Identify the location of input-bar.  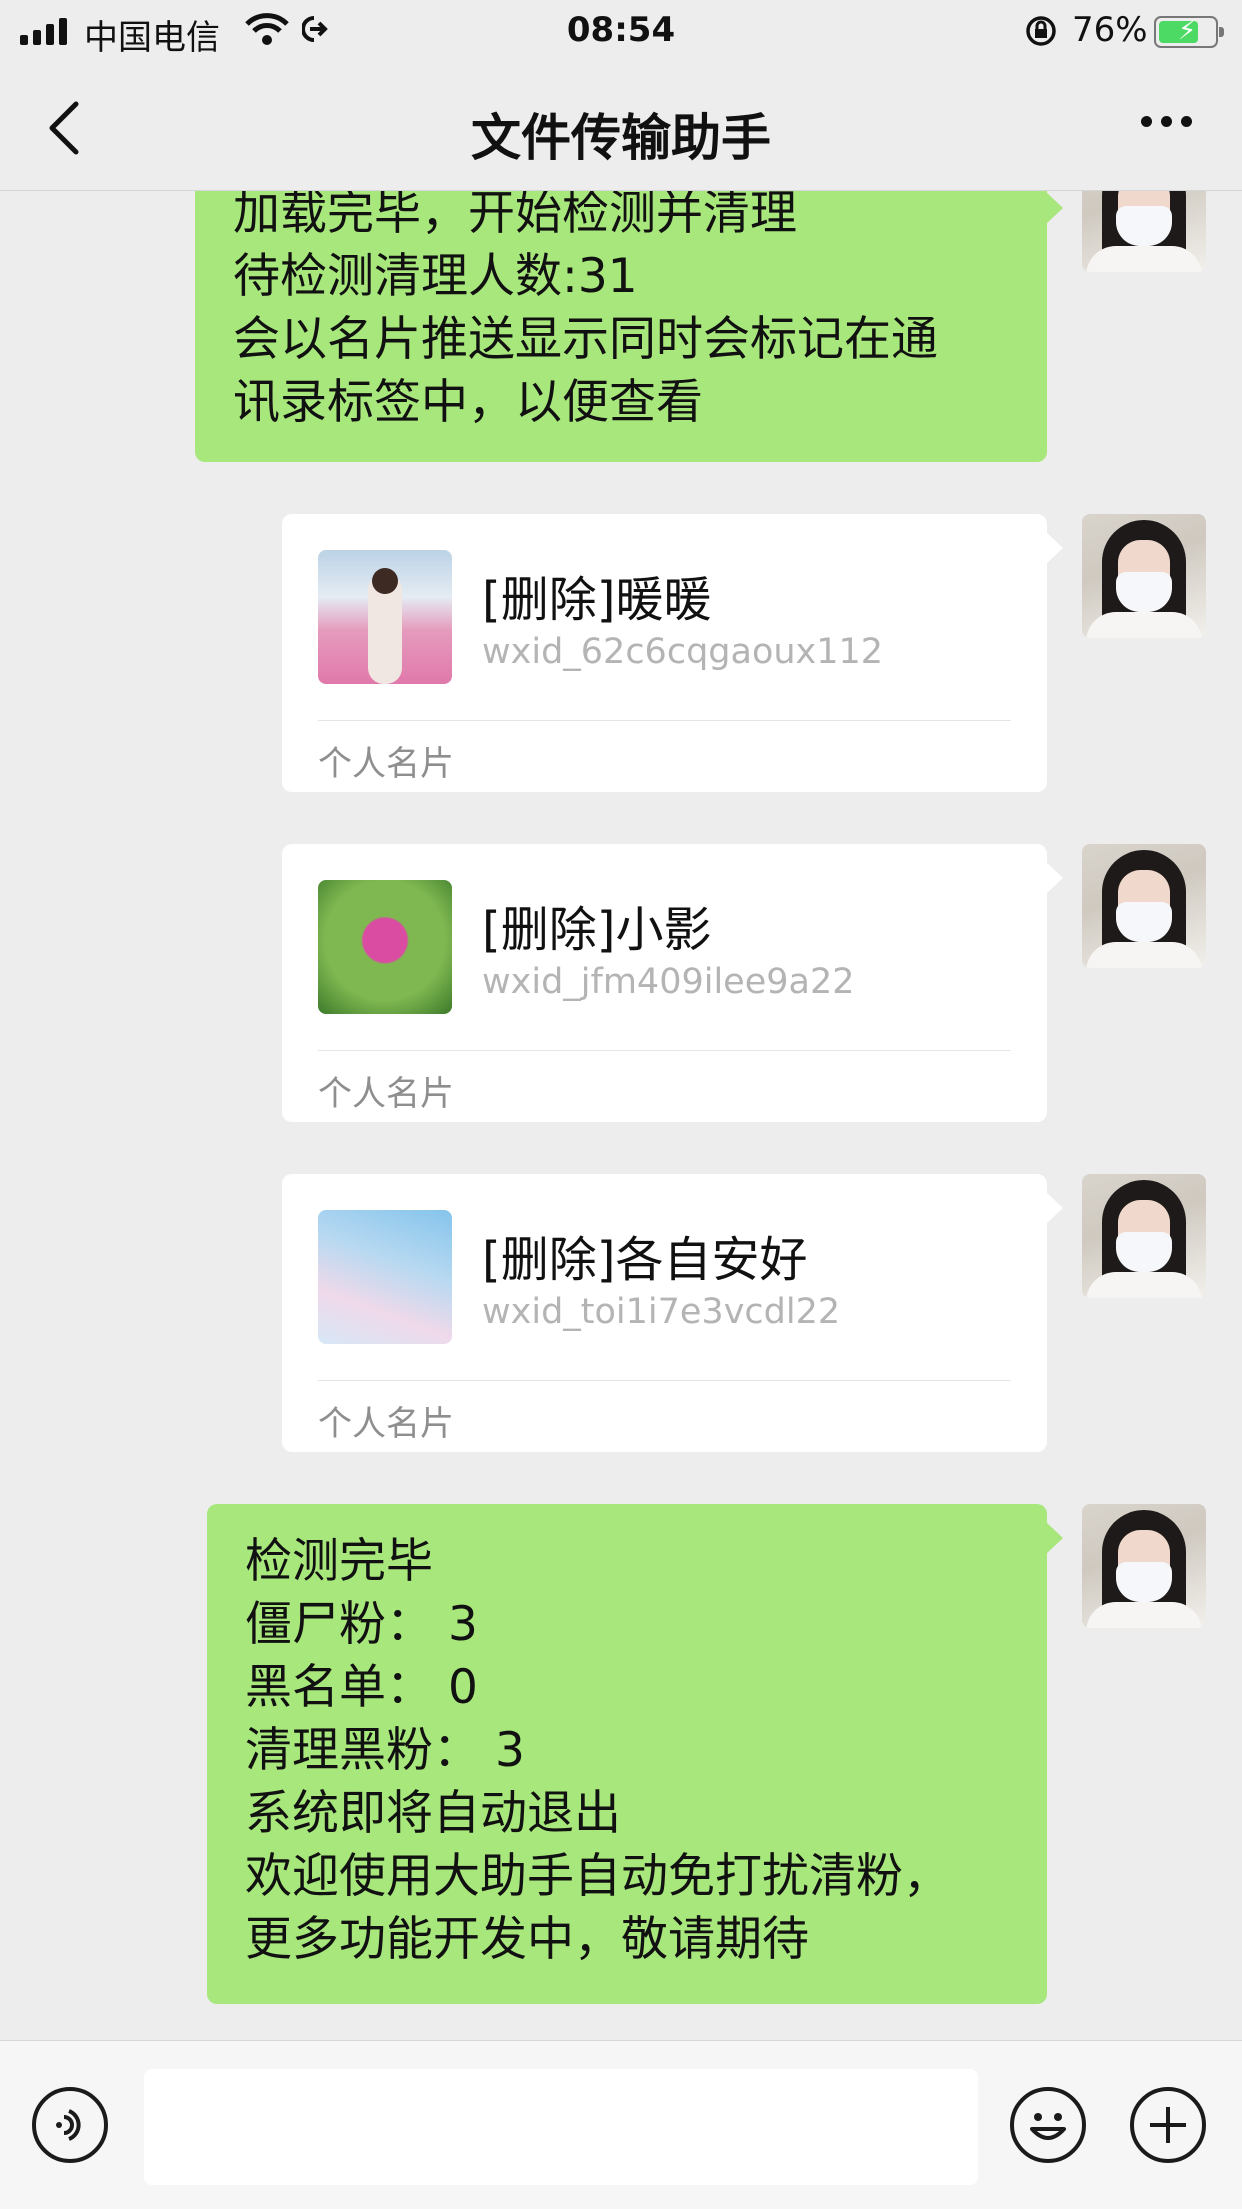
(621, 2124).